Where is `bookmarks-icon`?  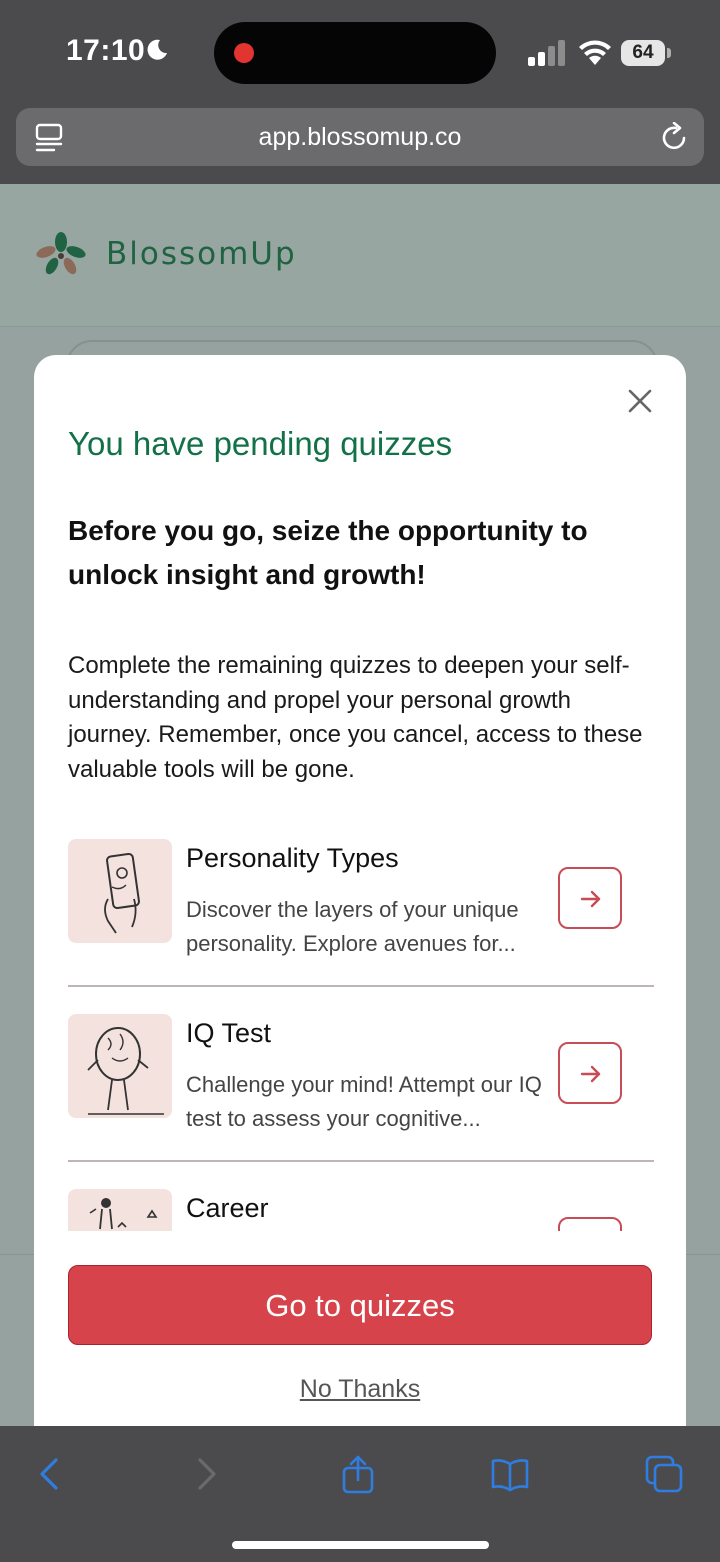
bookmarks-icon is located at coordinates (510, 1474).